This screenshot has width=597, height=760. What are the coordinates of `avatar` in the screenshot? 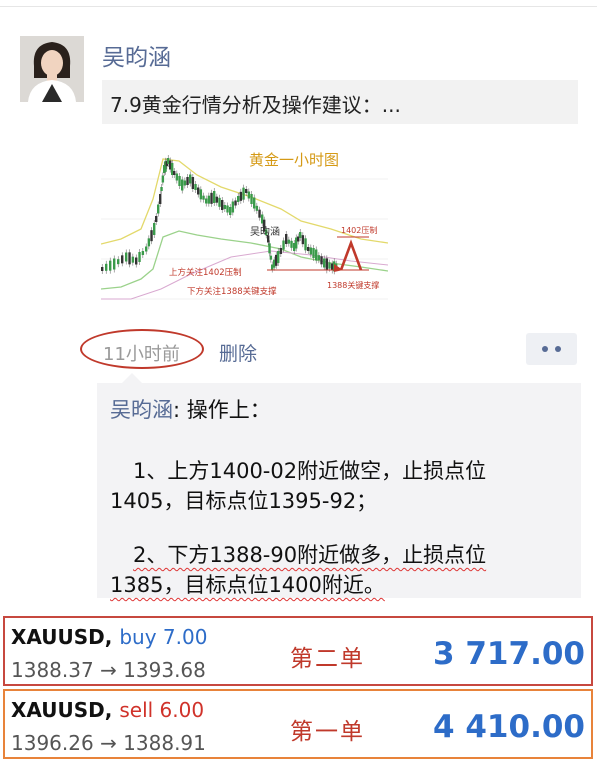 It's located at (52, 69).